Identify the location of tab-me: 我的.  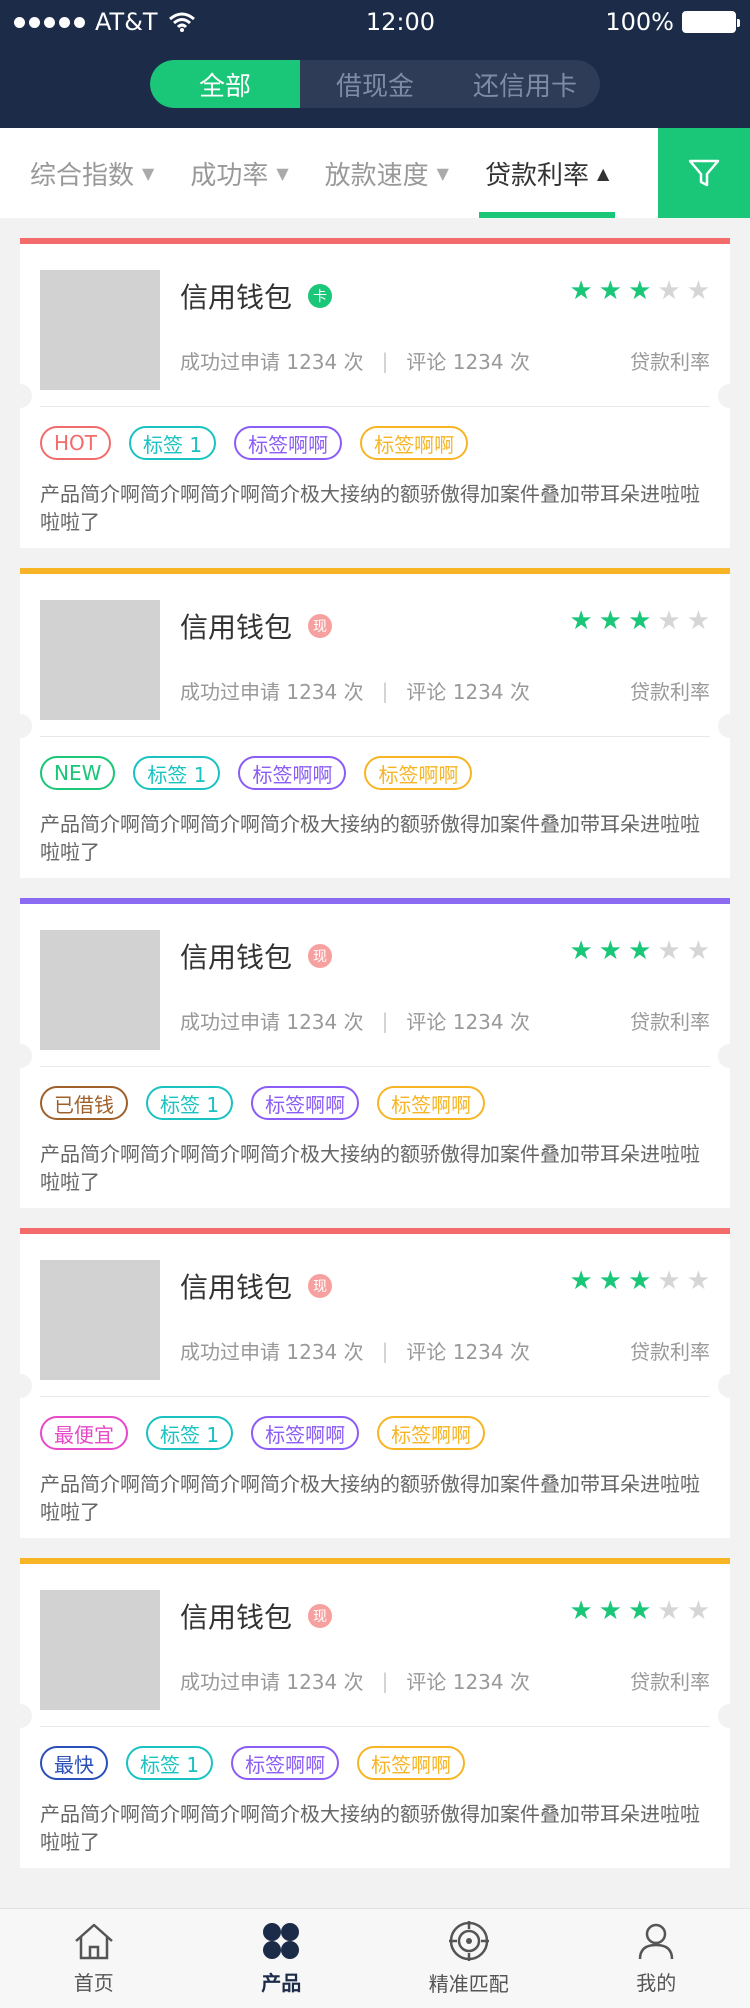
(656, 1958).